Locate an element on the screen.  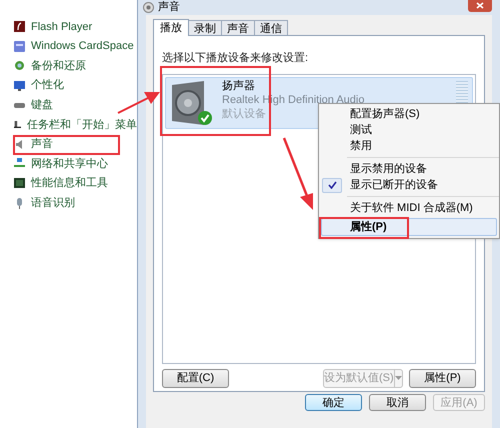
annotation-arrow is located at coordinates (139, 103).